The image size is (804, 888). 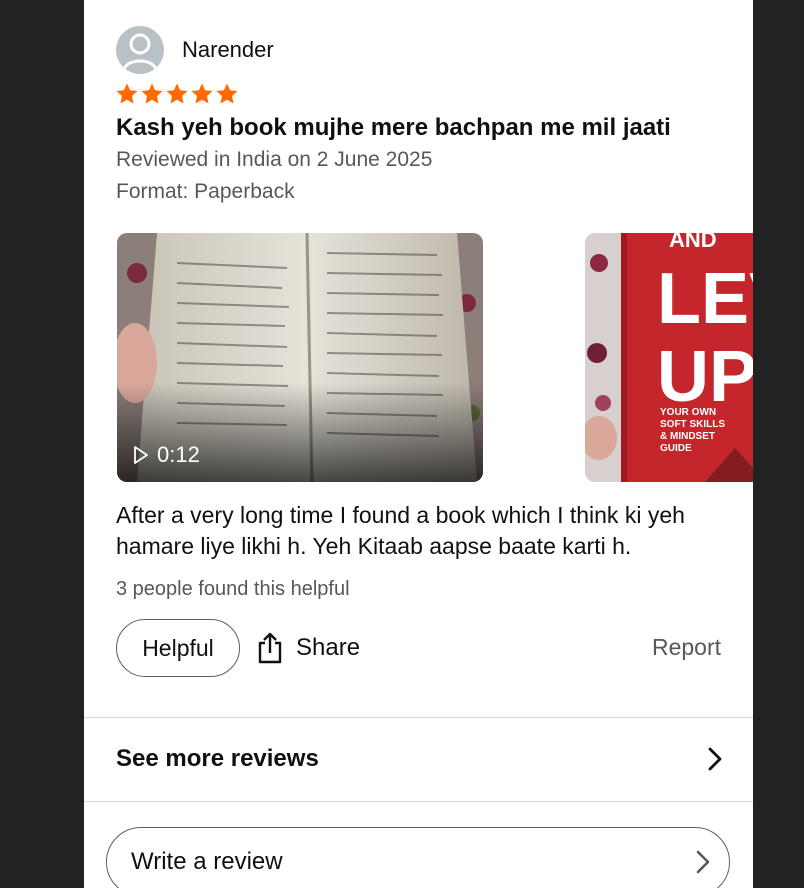 What do you see at coordinates (300, 357) in the screenshot?
I see `review-video-thumbnail: 0:12` at bounding box center [300, 357].